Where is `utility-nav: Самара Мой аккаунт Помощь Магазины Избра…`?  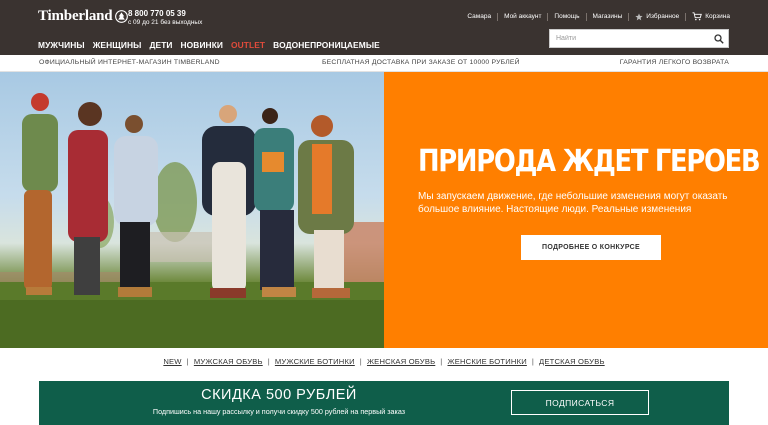
utility-nav: Самара Мой аккаунт Помощь Магазины Избра… is located at coordinates (598, 16).